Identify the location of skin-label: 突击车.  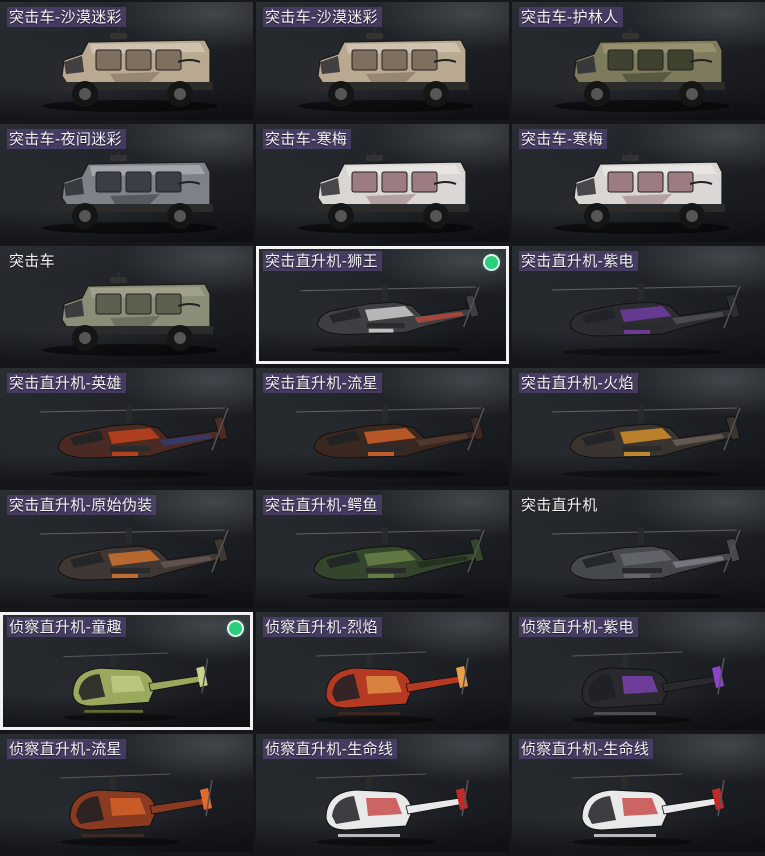
(32, 261).